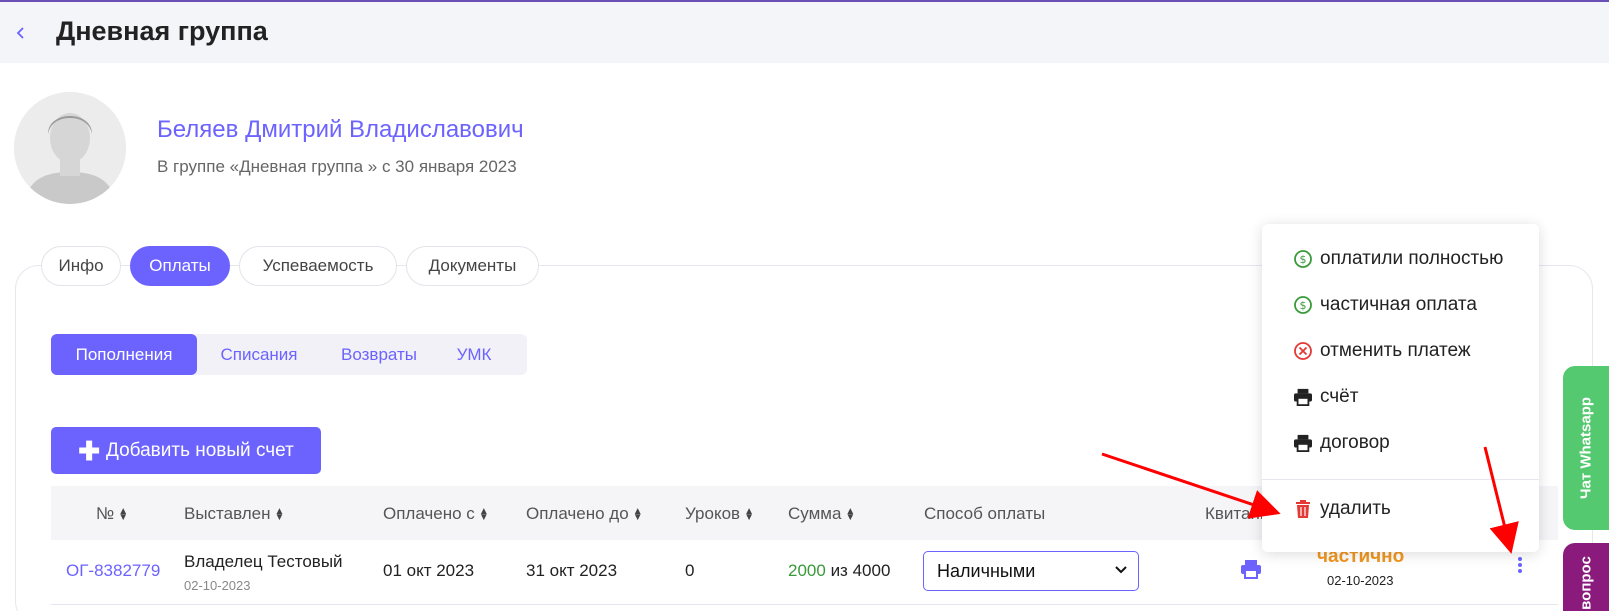 The width and height of the screenshot is (1609, 611). What do you see at coordinates (1031, 571) in the screenshot?
I see `payment-method-select: Наличными` at bounding box center [1031, 571].